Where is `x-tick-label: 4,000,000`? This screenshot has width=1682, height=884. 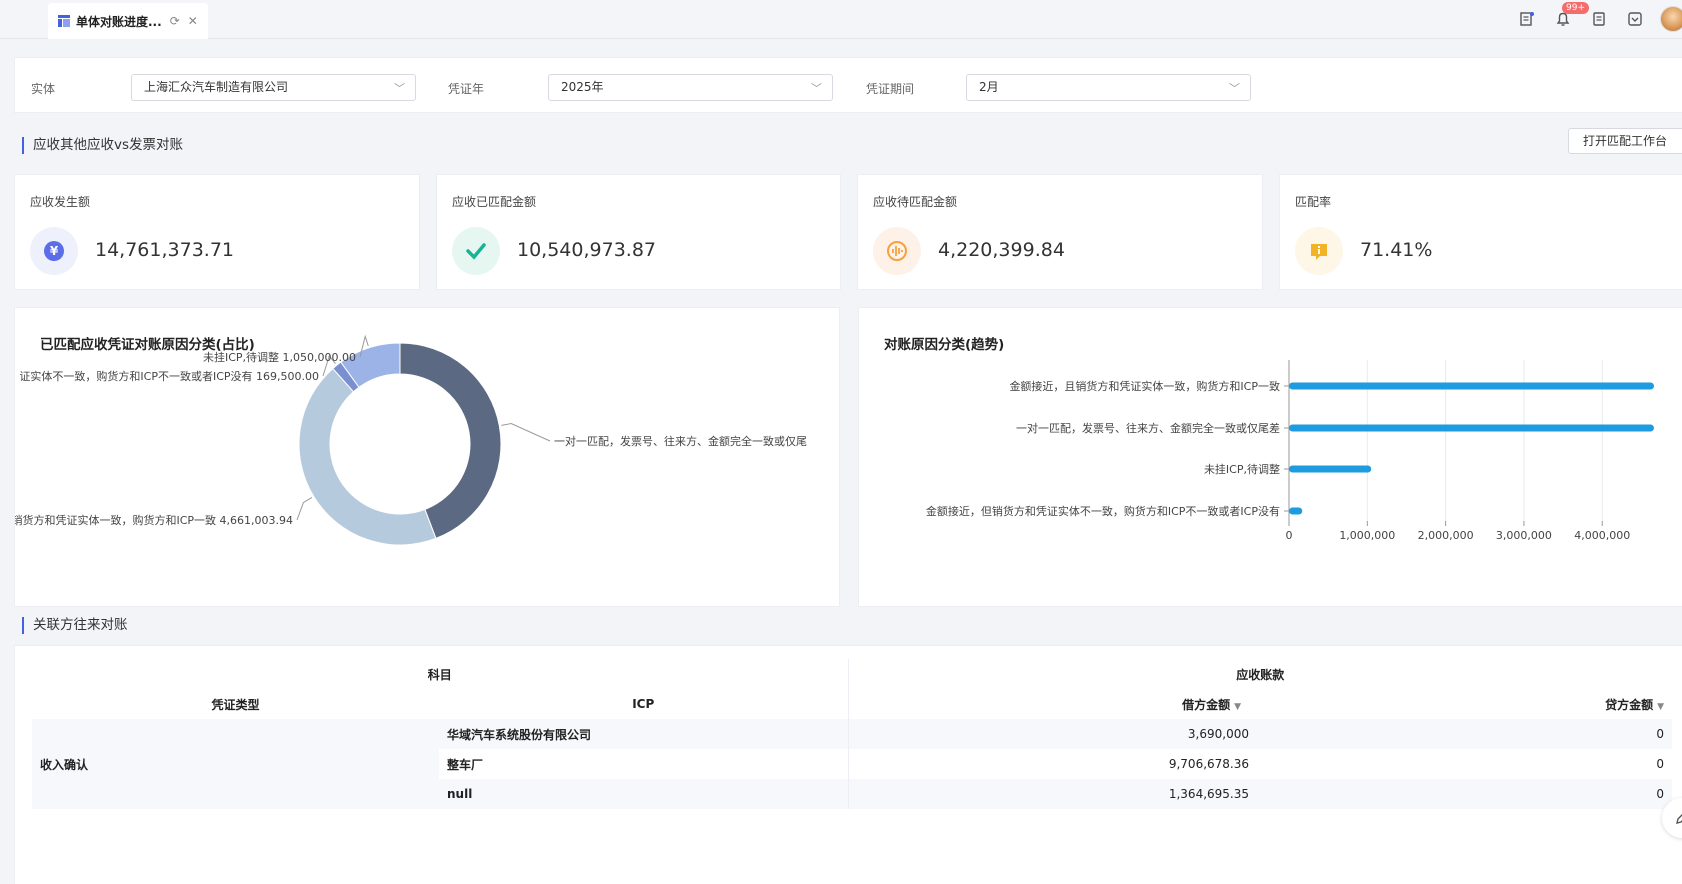
x-tick-label: 4,000,000 is located at coordinates (1602, 535).